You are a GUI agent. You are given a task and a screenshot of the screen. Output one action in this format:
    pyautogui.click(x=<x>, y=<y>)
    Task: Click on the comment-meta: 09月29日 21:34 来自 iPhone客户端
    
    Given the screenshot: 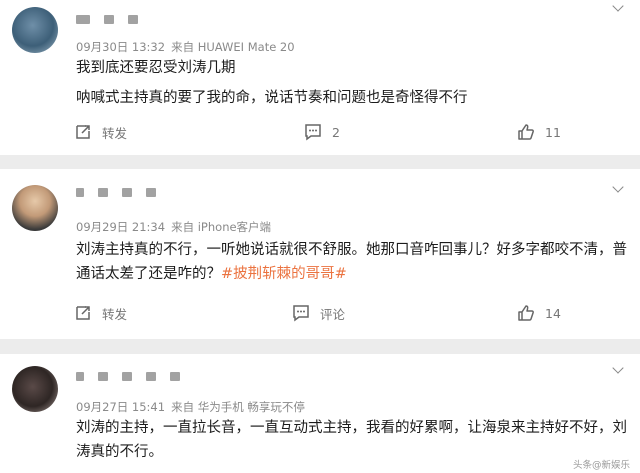 What is the action you would take?
    pyautogui.click(x=173, y=227)
    